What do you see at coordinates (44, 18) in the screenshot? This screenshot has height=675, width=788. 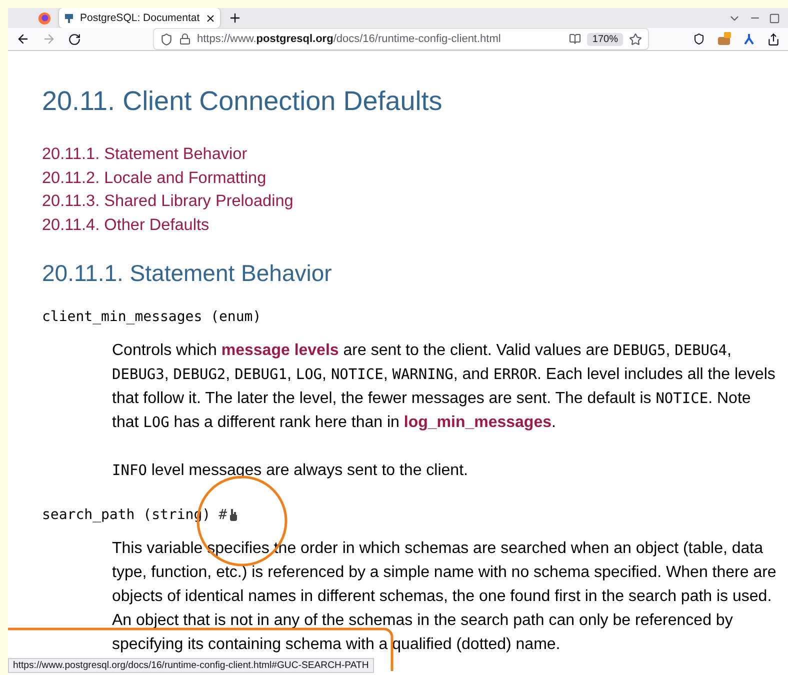 I see `browser-logo-icon` at bounding box center [44, 18].